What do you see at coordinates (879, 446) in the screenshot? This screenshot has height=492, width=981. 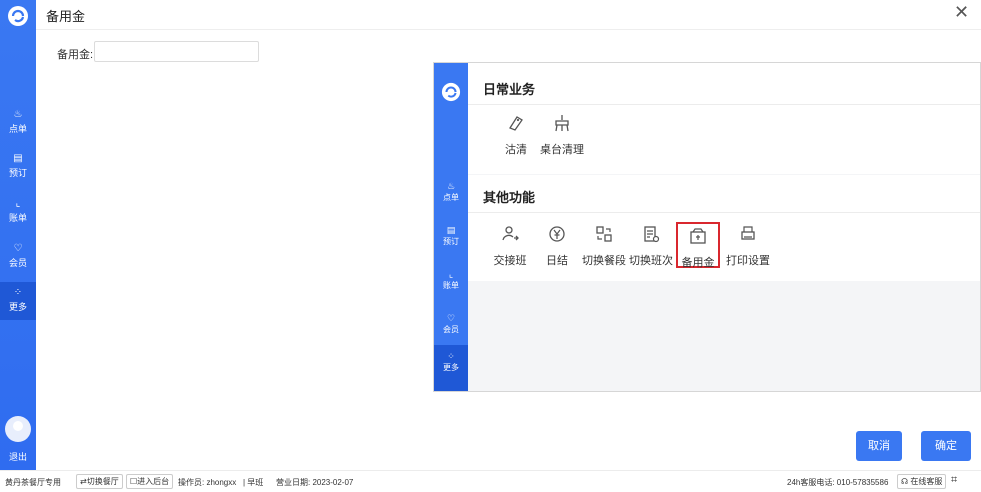 I see `cancel-button: 取消` at bounding box center [879, 446].